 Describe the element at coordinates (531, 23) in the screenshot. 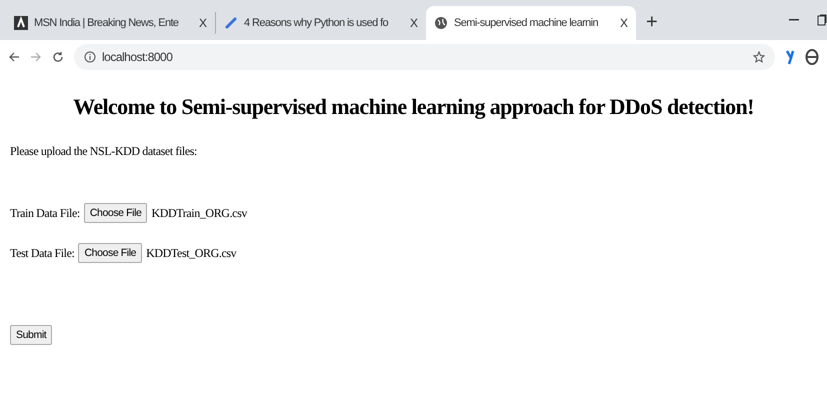

I see `browser-tab: Semi-supervised machine learnin X` at that location.